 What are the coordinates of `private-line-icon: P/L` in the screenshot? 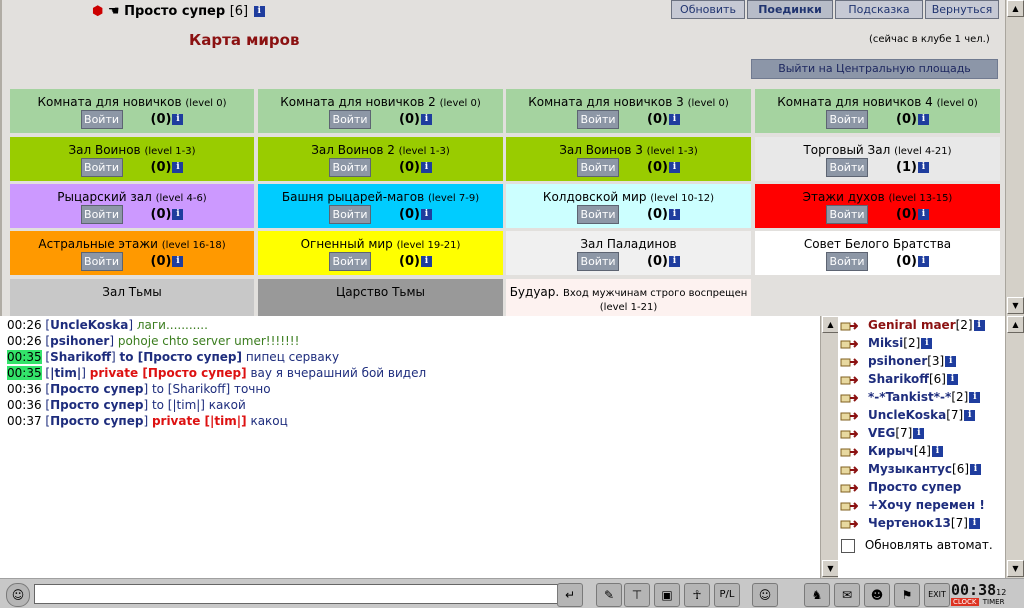 It's located at (727, 595).